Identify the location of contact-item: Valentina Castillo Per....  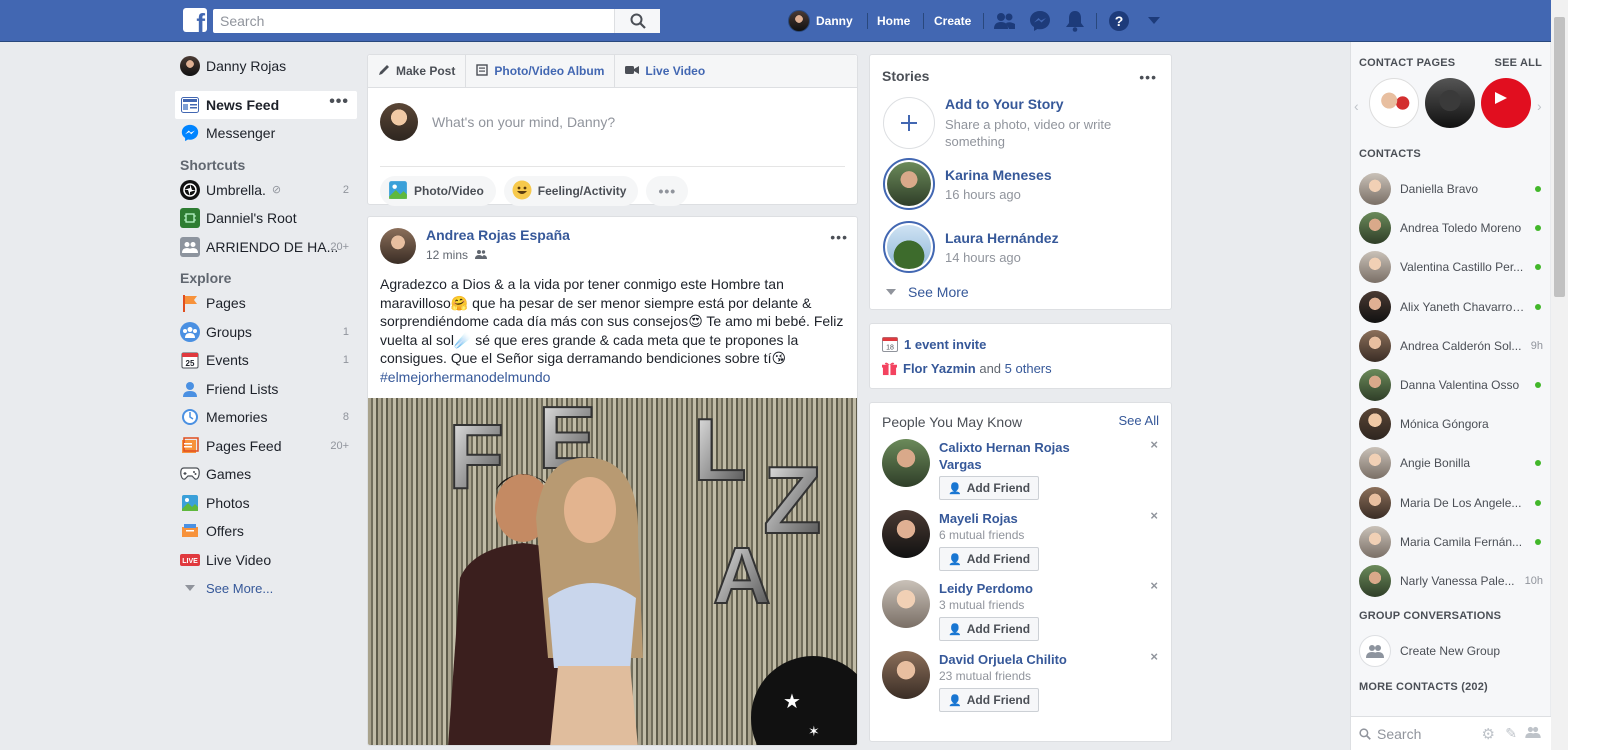
(1452, 267).